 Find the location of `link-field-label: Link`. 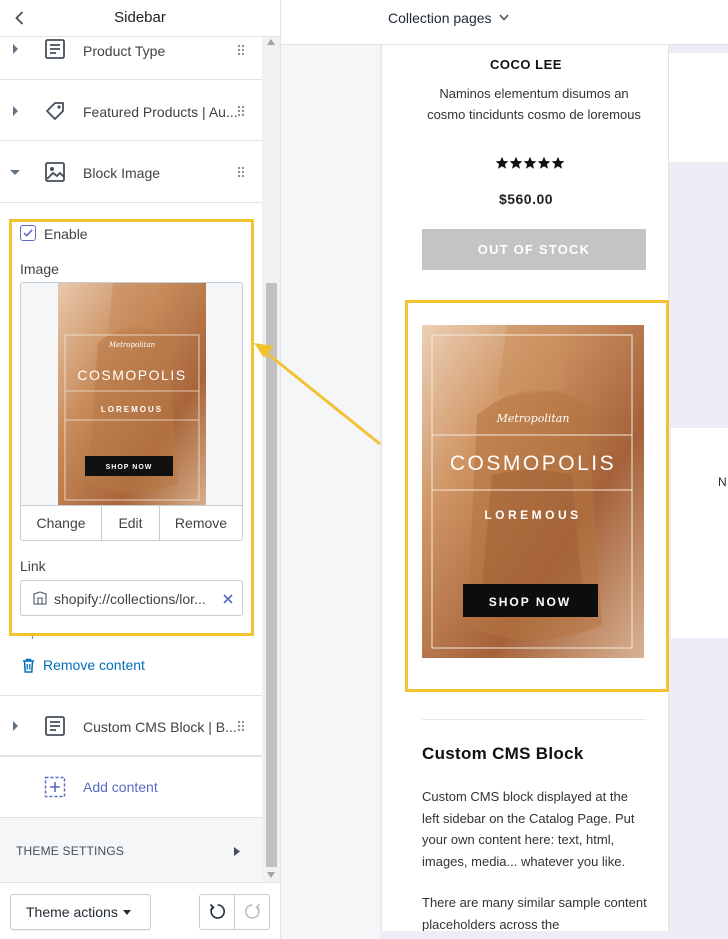

link-field-label: Link is located at coordinates (33, 566).